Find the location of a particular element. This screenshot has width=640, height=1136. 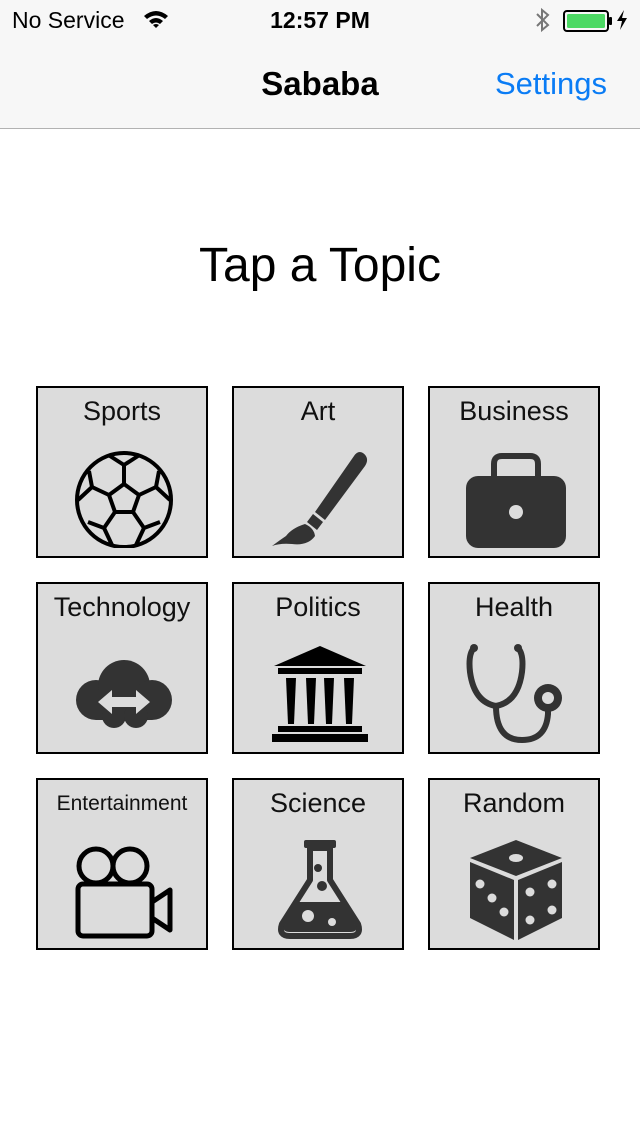

topic-label: Business is located at coordinates (514, 411).